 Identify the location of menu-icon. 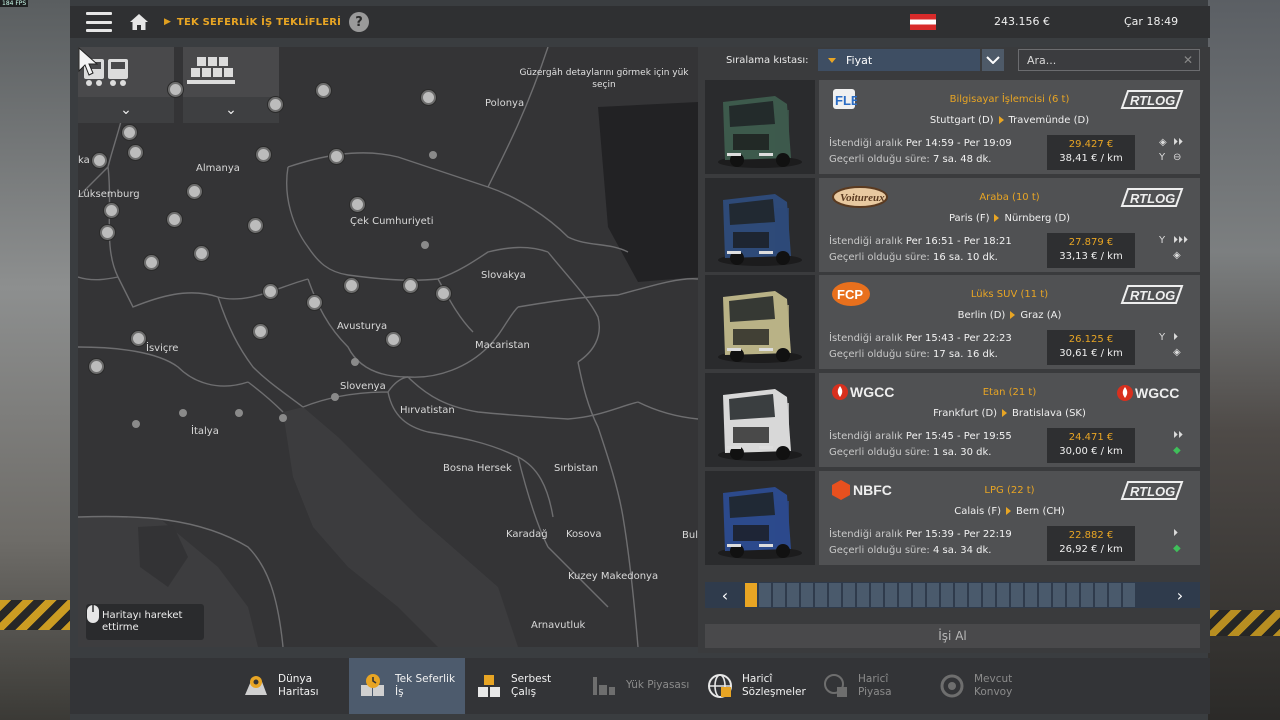
(99, 22).